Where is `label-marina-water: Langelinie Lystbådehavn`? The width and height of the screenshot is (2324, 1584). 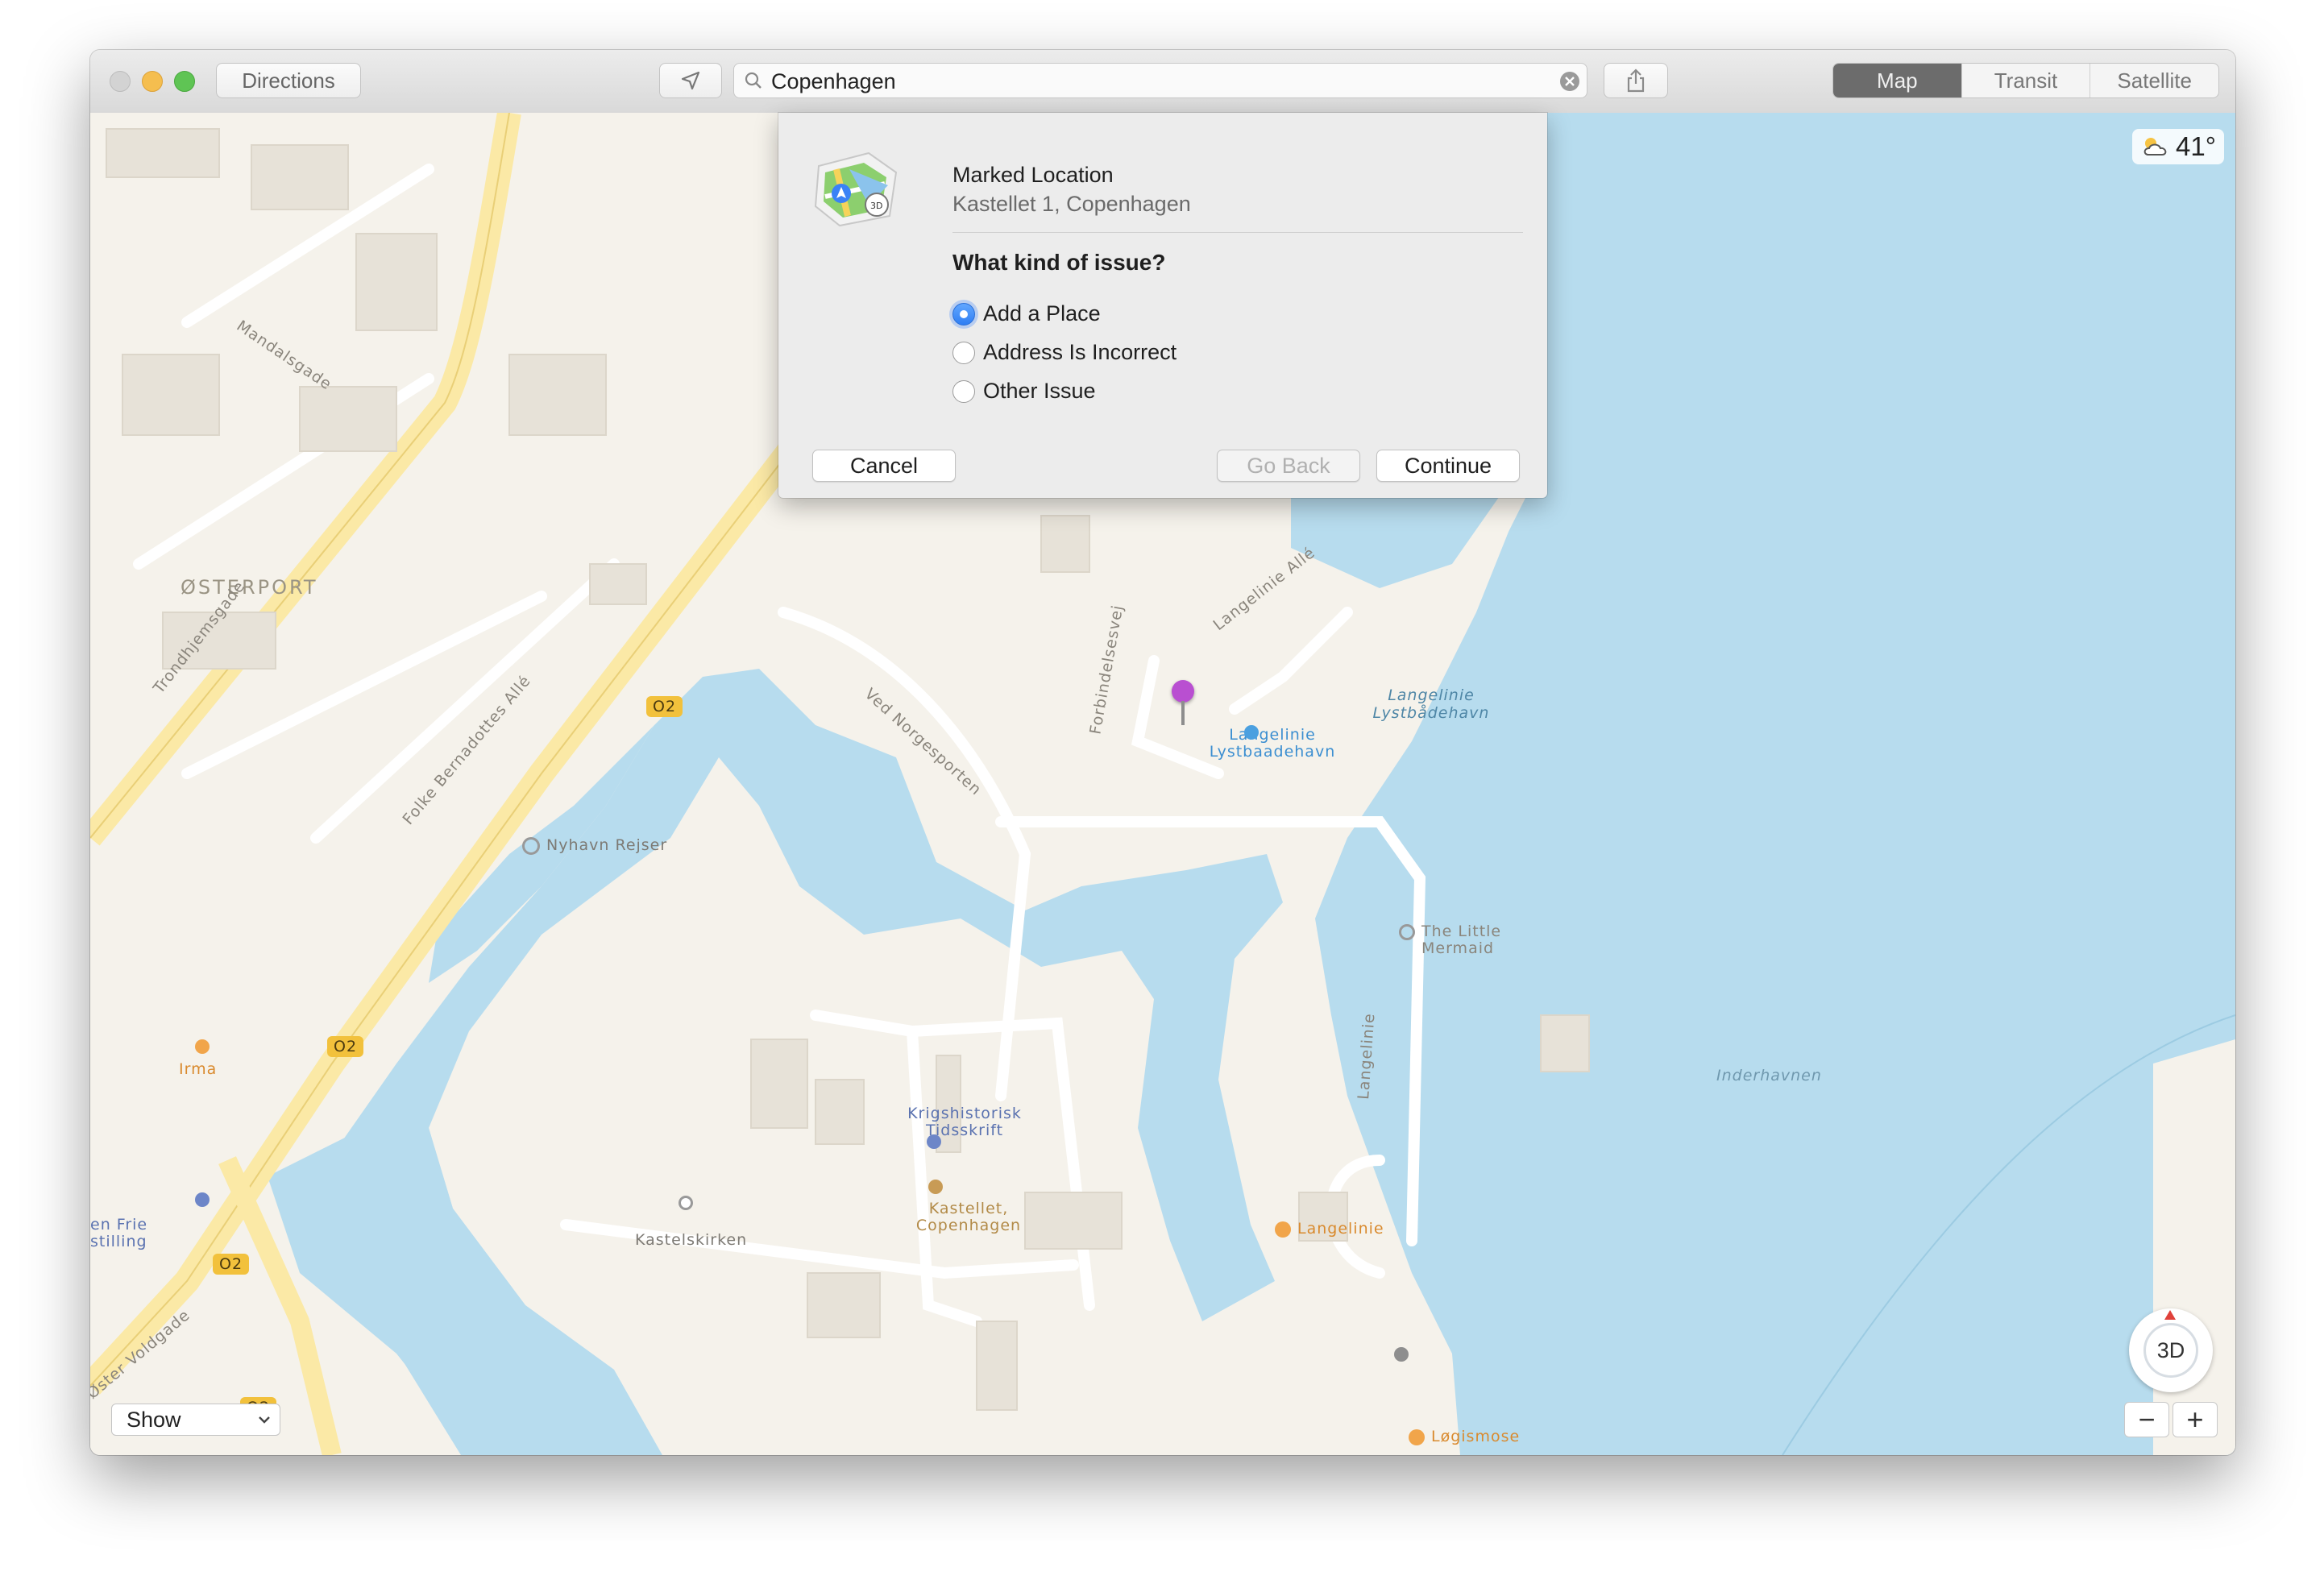
label-marina-water: Langelinie Lystbådehavn is located at coordinates (1431, 704).